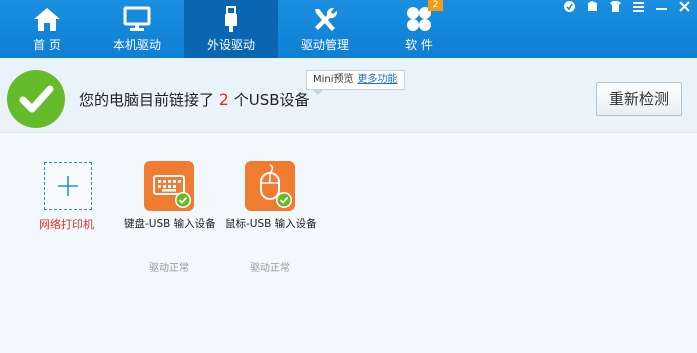 The width and height of the screenshot is (697, 353). Describe the element at coordinates (355, 82) in the screenshot. I see `mini-preview-tooltip: Mini预览 更多功能` at that location.